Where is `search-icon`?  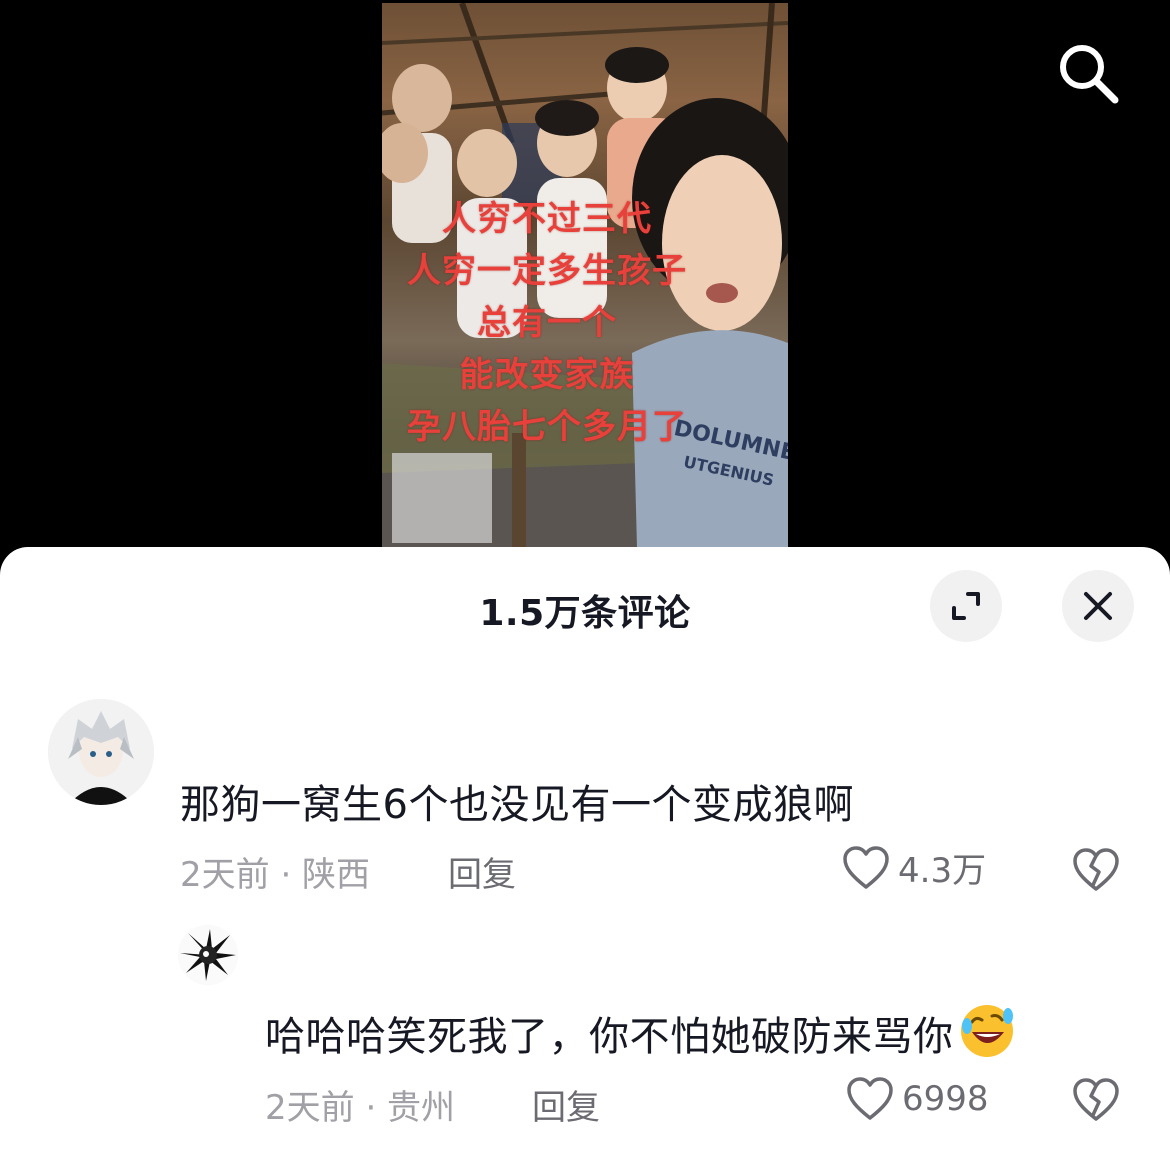 search-icon is located at coordinates (1089, 74).